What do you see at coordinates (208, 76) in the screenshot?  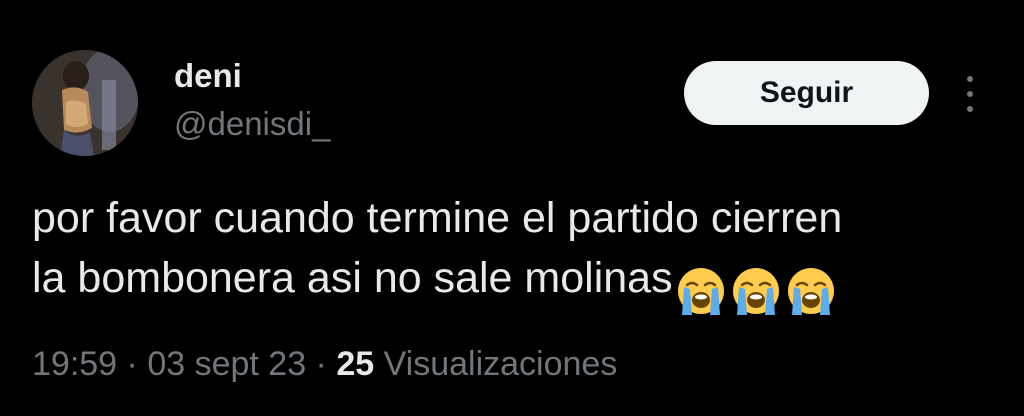 I see `author-display-name: deni` at bounding box center [208, 76].